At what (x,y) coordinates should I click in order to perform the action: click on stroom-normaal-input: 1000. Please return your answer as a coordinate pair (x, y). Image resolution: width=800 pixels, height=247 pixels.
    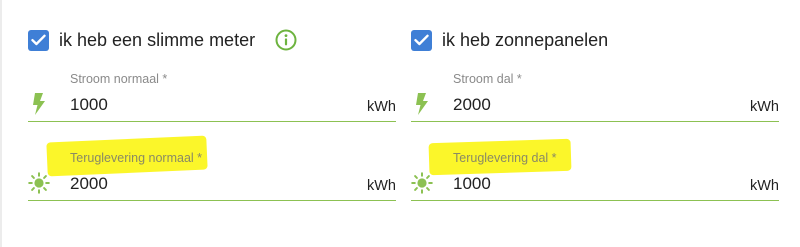
    Looking at the image, I should click on (89, 105).